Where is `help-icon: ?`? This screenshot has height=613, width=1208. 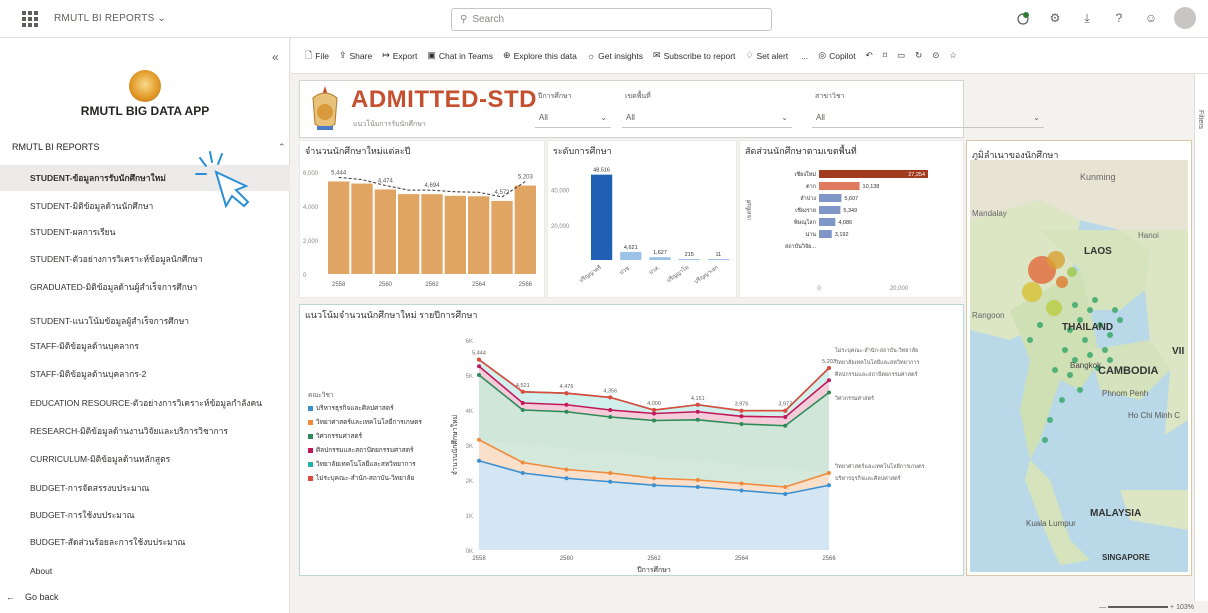 help-icon: ? is located at coordinates (1119, 18).